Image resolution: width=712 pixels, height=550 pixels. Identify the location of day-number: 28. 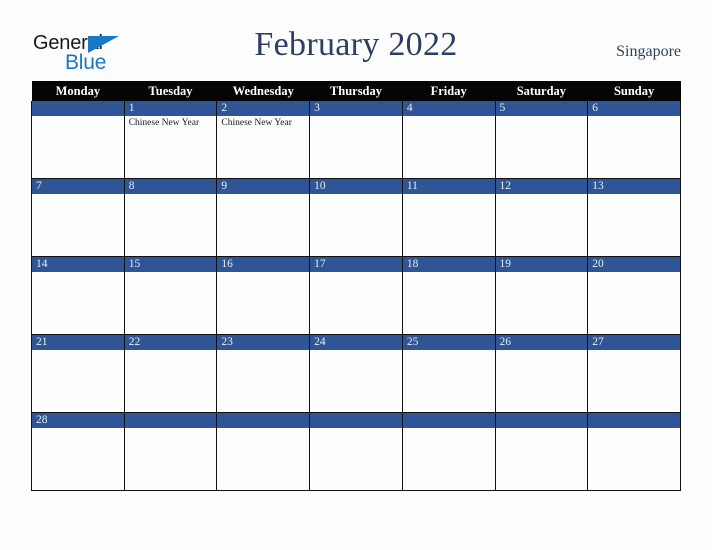
(78, 420).